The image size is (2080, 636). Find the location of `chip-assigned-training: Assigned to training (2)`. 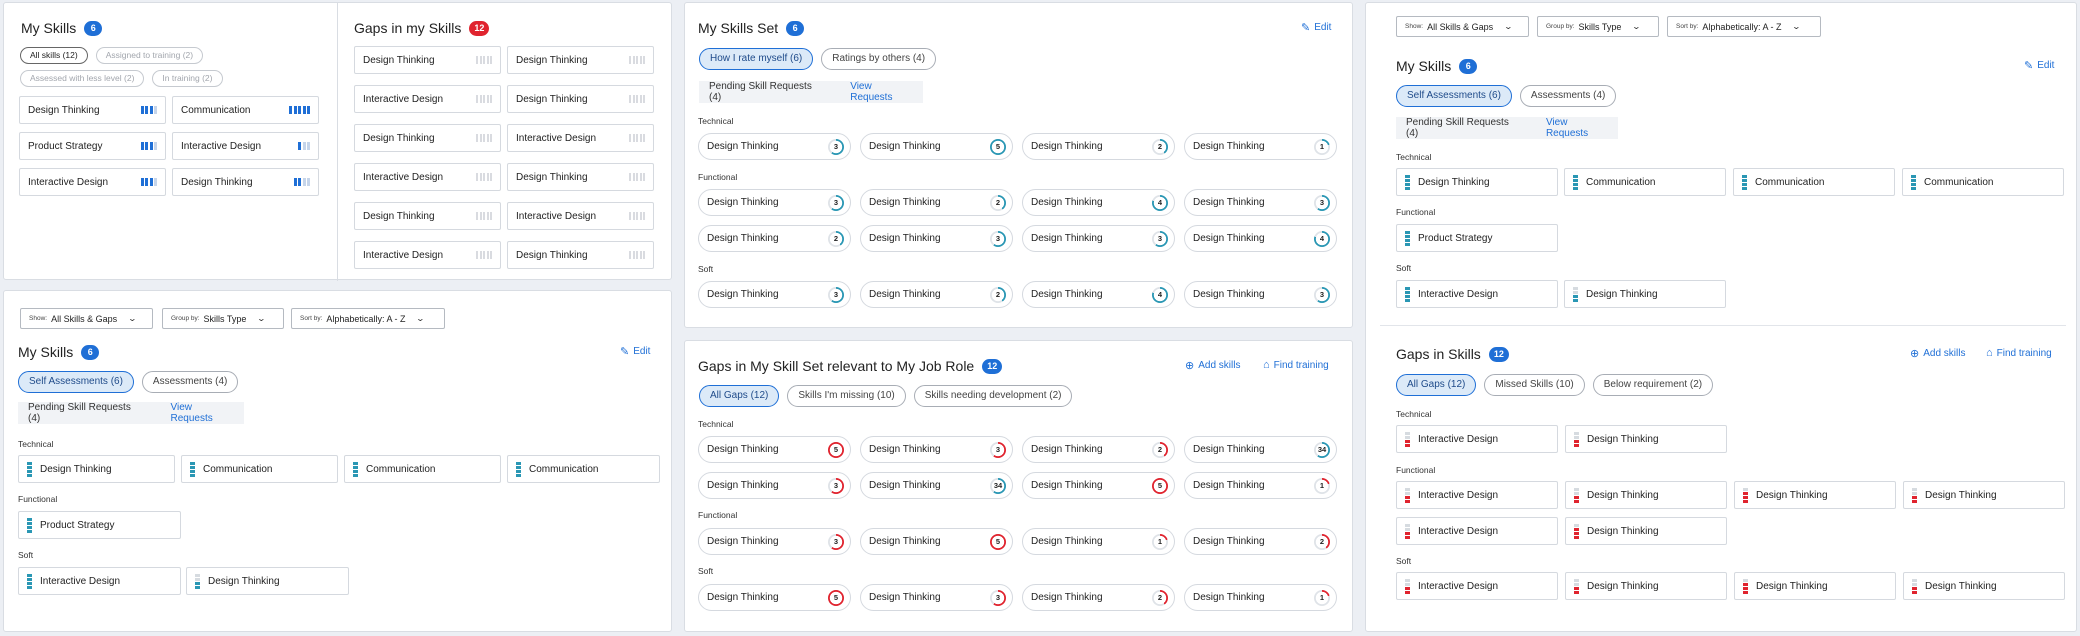

chip-assigned-training: Assigned to training (2) is located at coordinates (149, 55).